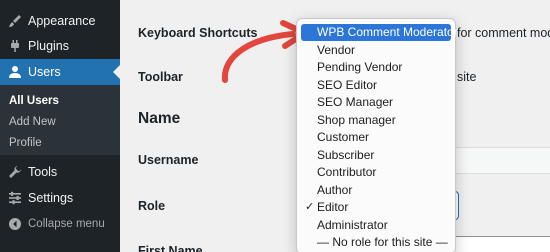 This screenshot has width=550, height=252. Describe the element at coordinates (15, 21) in the screenshot. I see `paintbrush-icon` at that location.